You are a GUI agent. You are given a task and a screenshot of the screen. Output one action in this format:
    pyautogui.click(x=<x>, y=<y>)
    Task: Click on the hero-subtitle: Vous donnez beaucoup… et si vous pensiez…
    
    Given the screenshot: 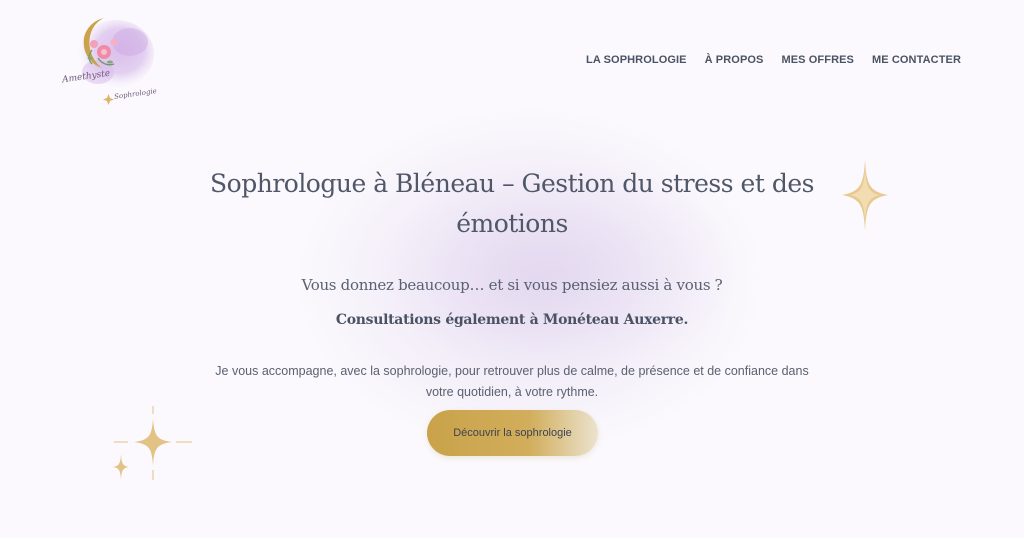 What is the action you would take?
    pyautogui.click(x=512, y=285)
    